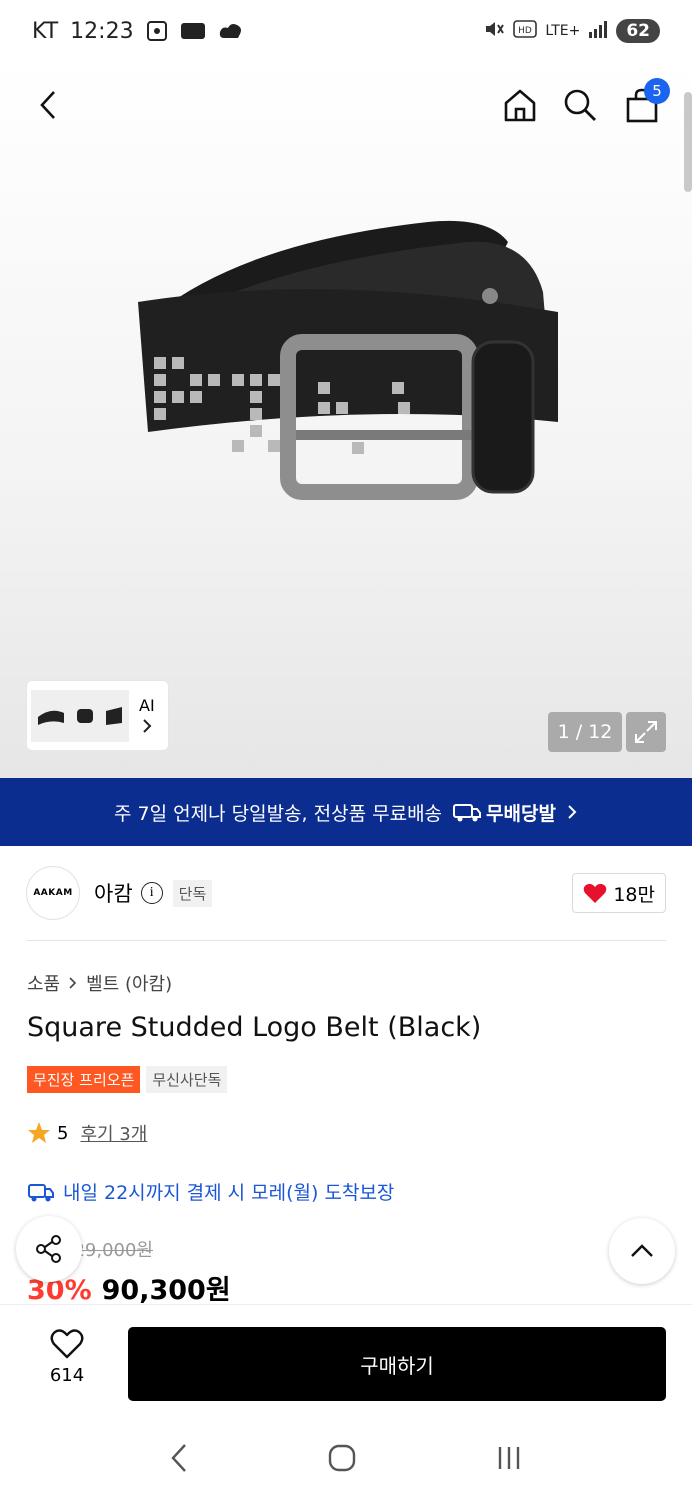 Image resolution: width=692 pixels, height=1500 pixels. What do you see at coordinates (113, 893) in the screenshot?
I see `brand-name: 아캄` at bounding box center [113, 893].